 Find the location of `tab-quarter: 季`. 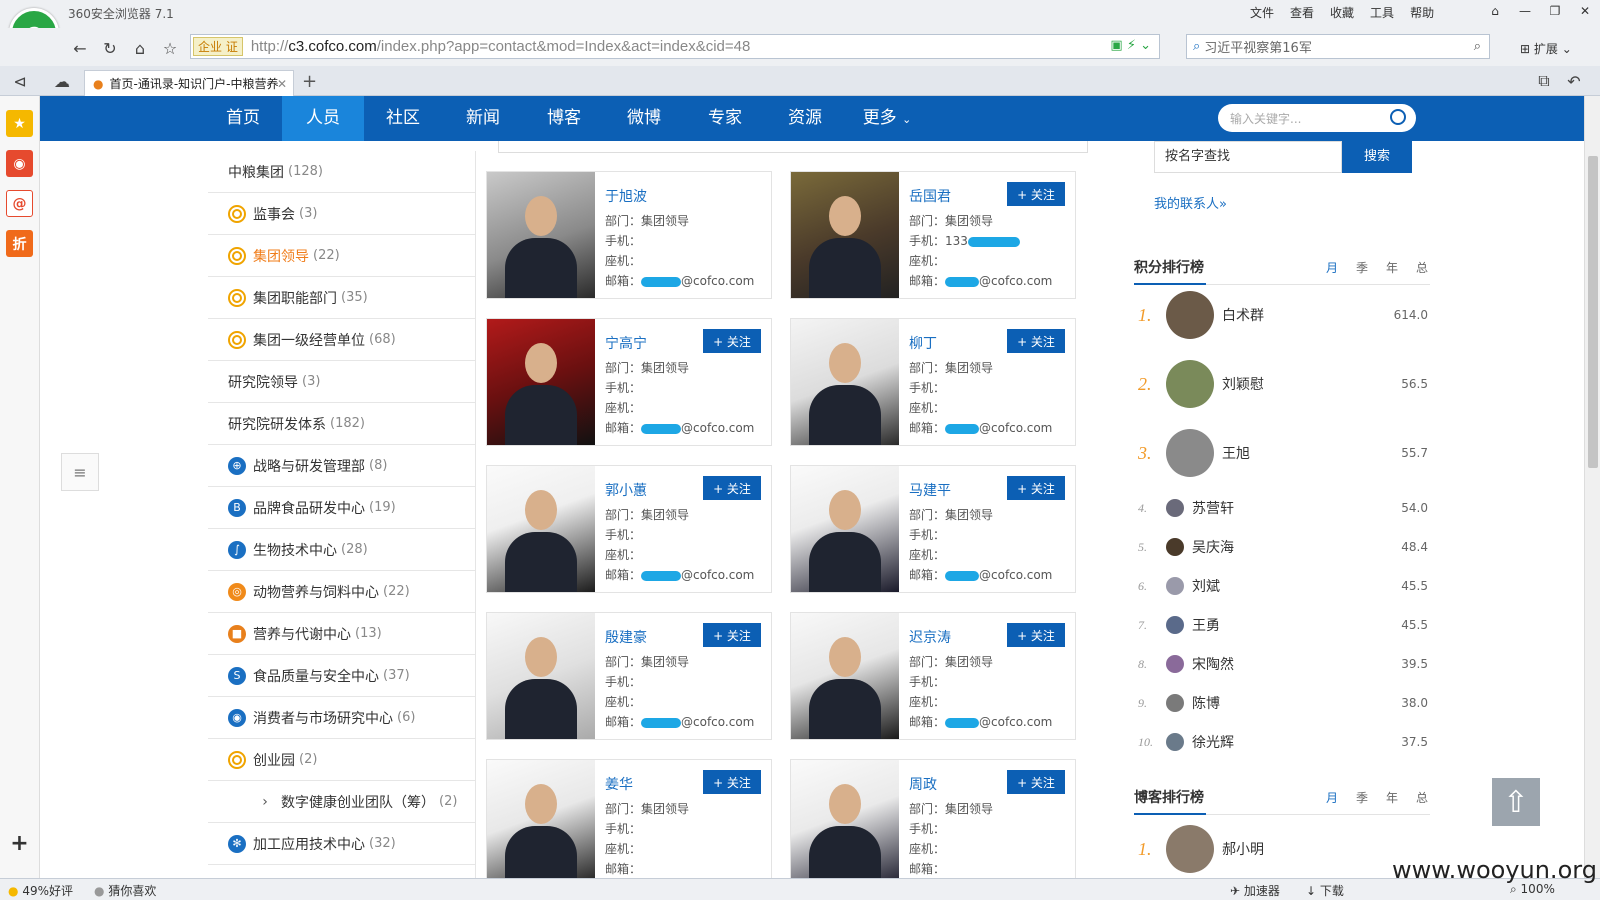

tab-quarter: 季 is located at coordinates (1362, 267).